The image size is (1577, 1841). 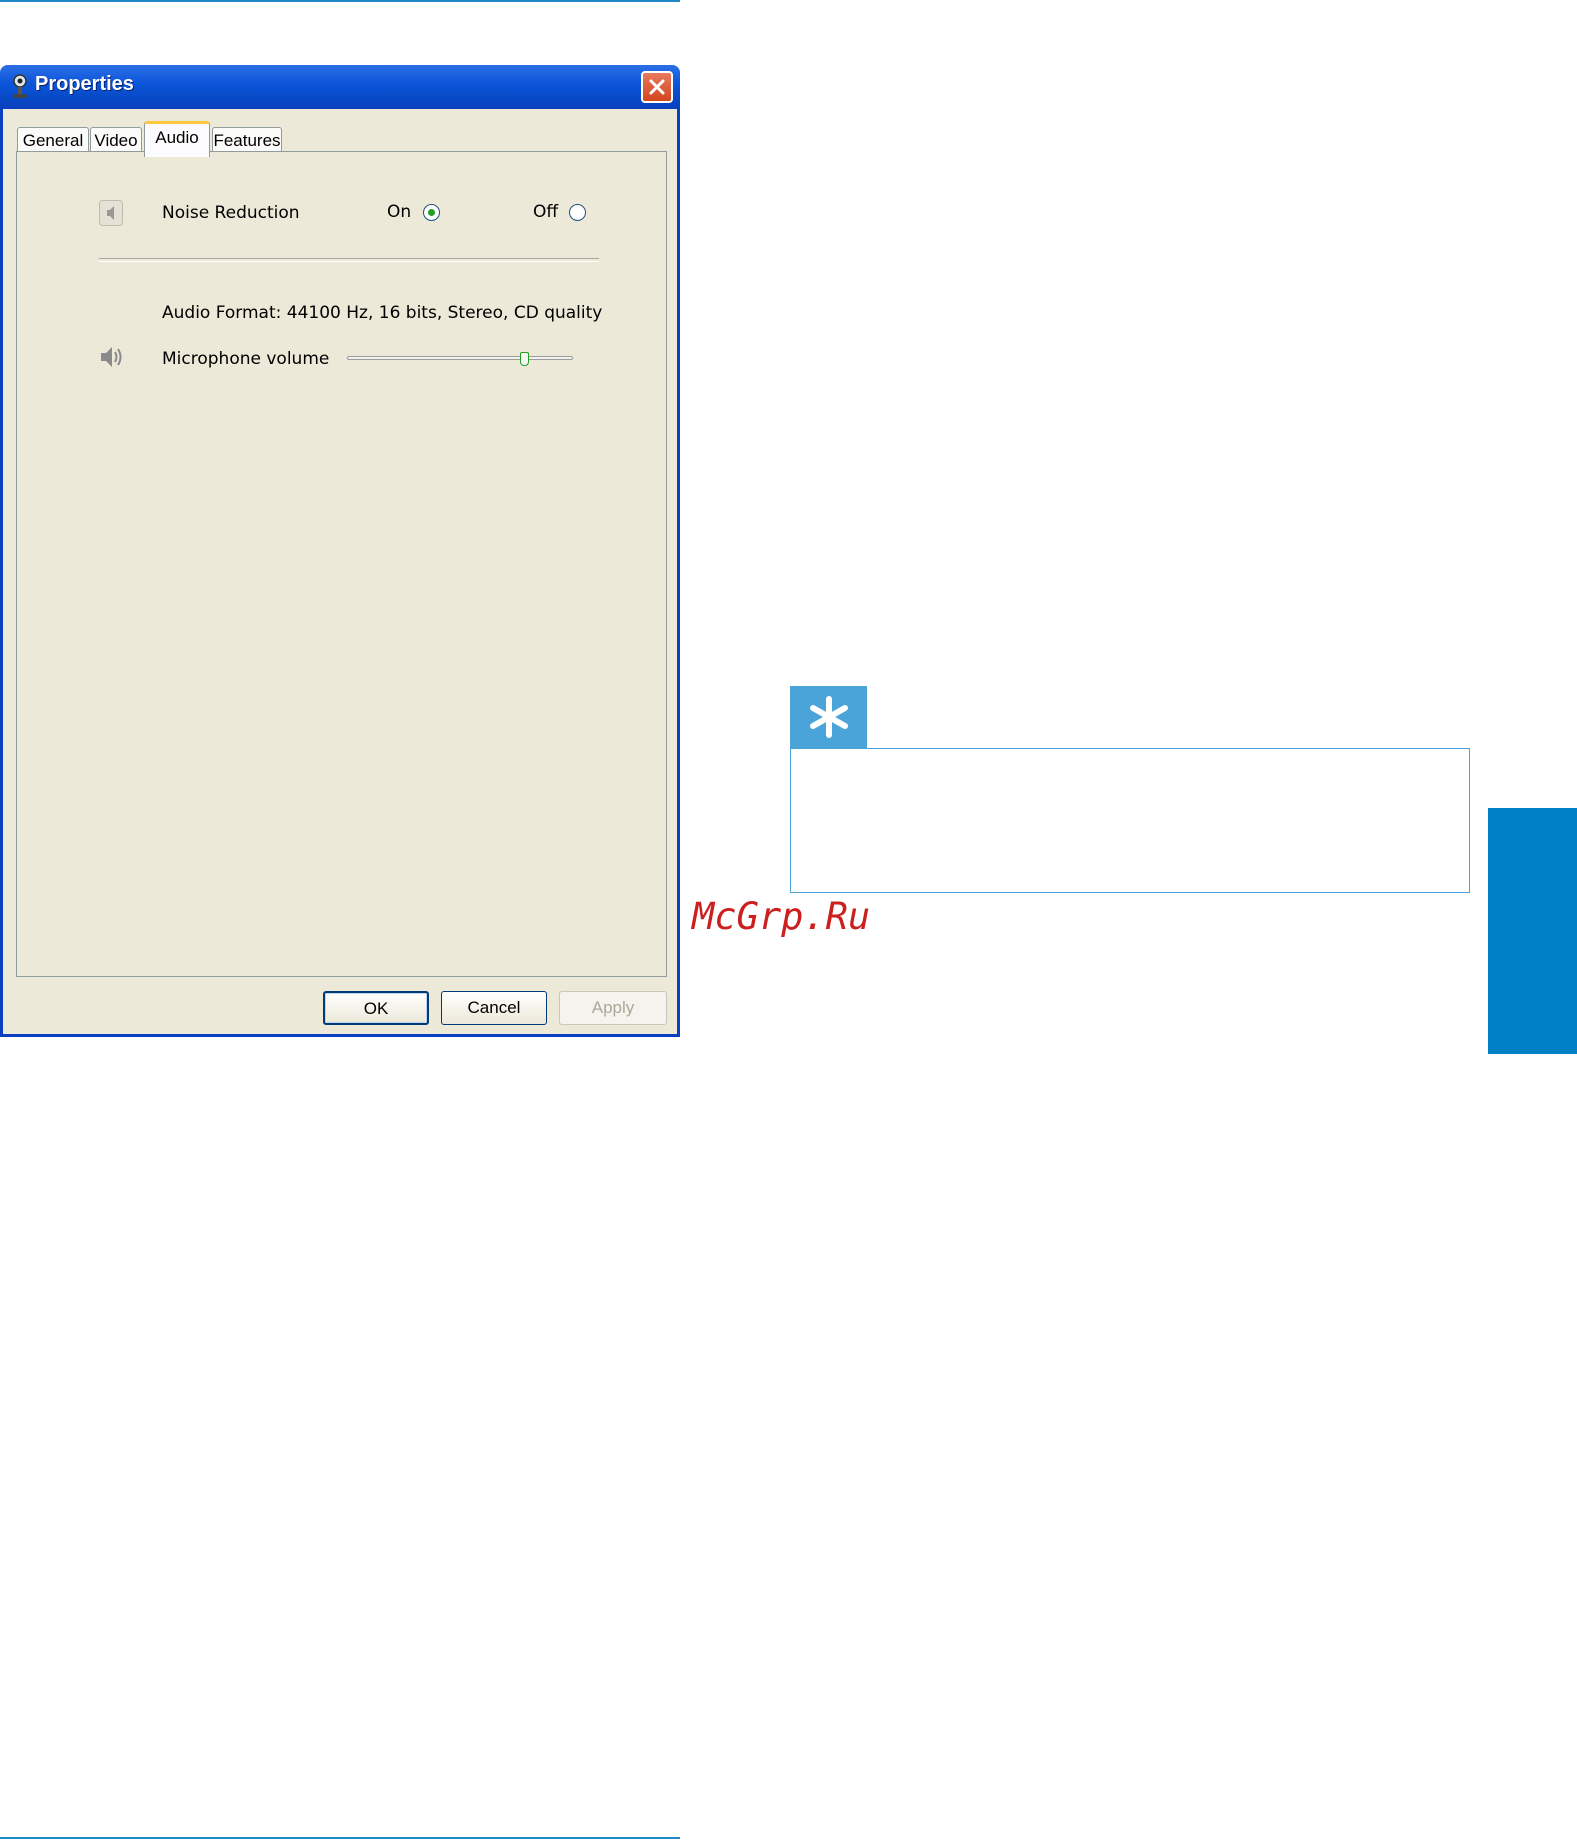 What do you see at coordinates (494, 1008) in the screenshot?
I see `cancel-button: Cancel` at bounding box center [494, 1008].